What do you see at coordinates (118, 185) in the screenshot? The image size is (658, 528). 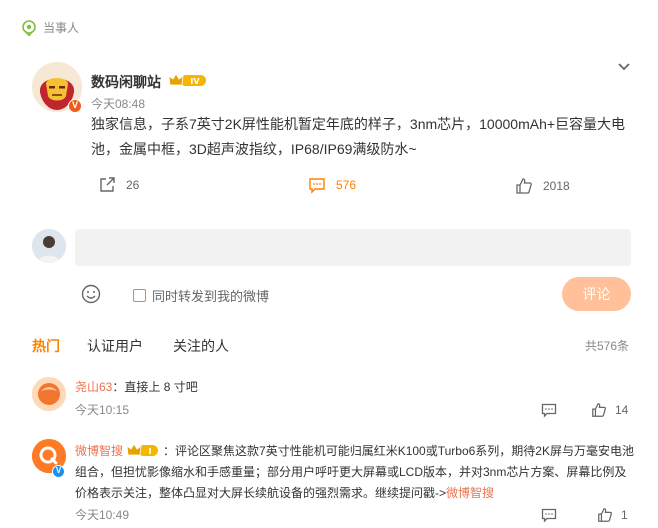 I see `share-button: 26` at bounding box center [118, 185].